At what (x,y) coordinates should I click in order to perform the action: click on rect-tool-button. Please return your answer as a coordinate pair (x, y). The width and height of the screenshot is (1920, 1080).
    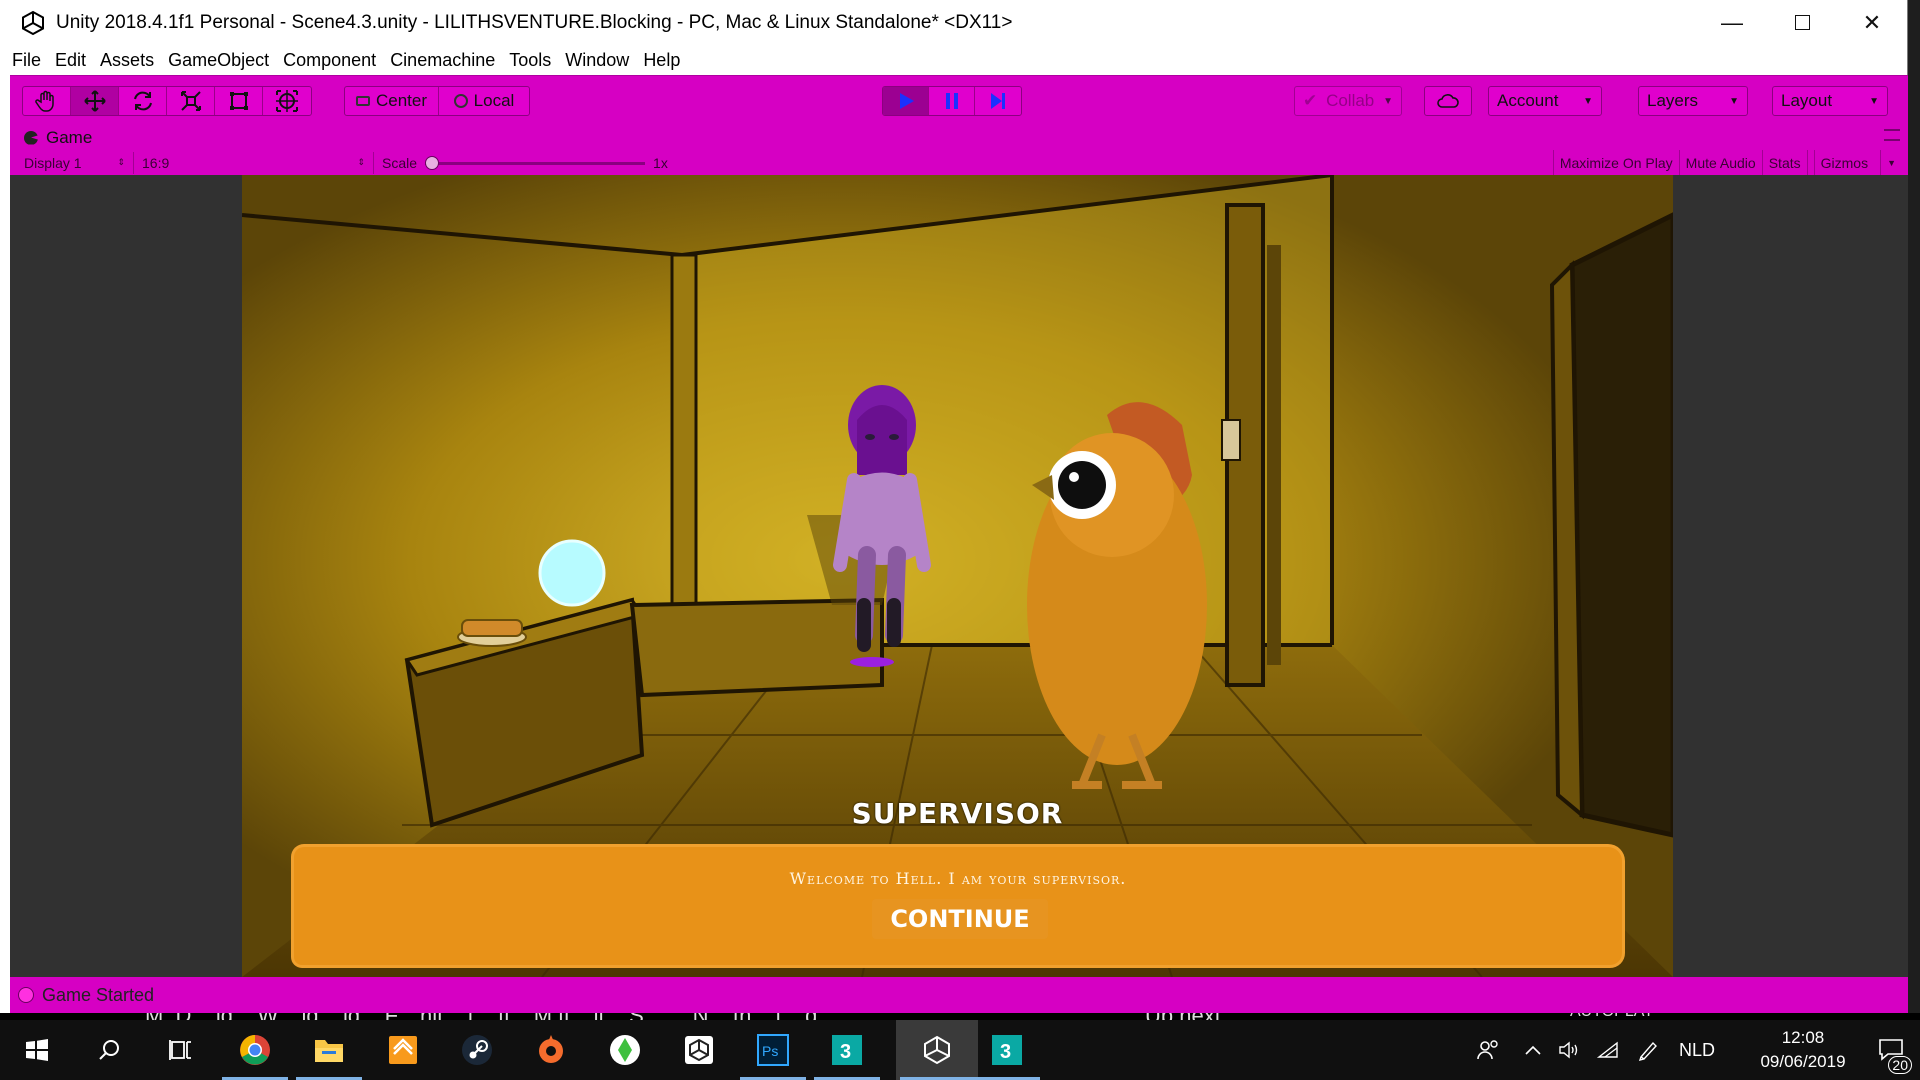
    Looking at the image, I should click on (239, 101).